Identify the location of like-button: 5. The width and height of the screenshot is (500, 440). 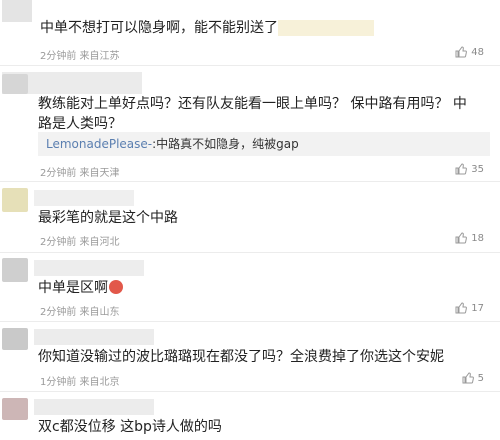
(473, 378).